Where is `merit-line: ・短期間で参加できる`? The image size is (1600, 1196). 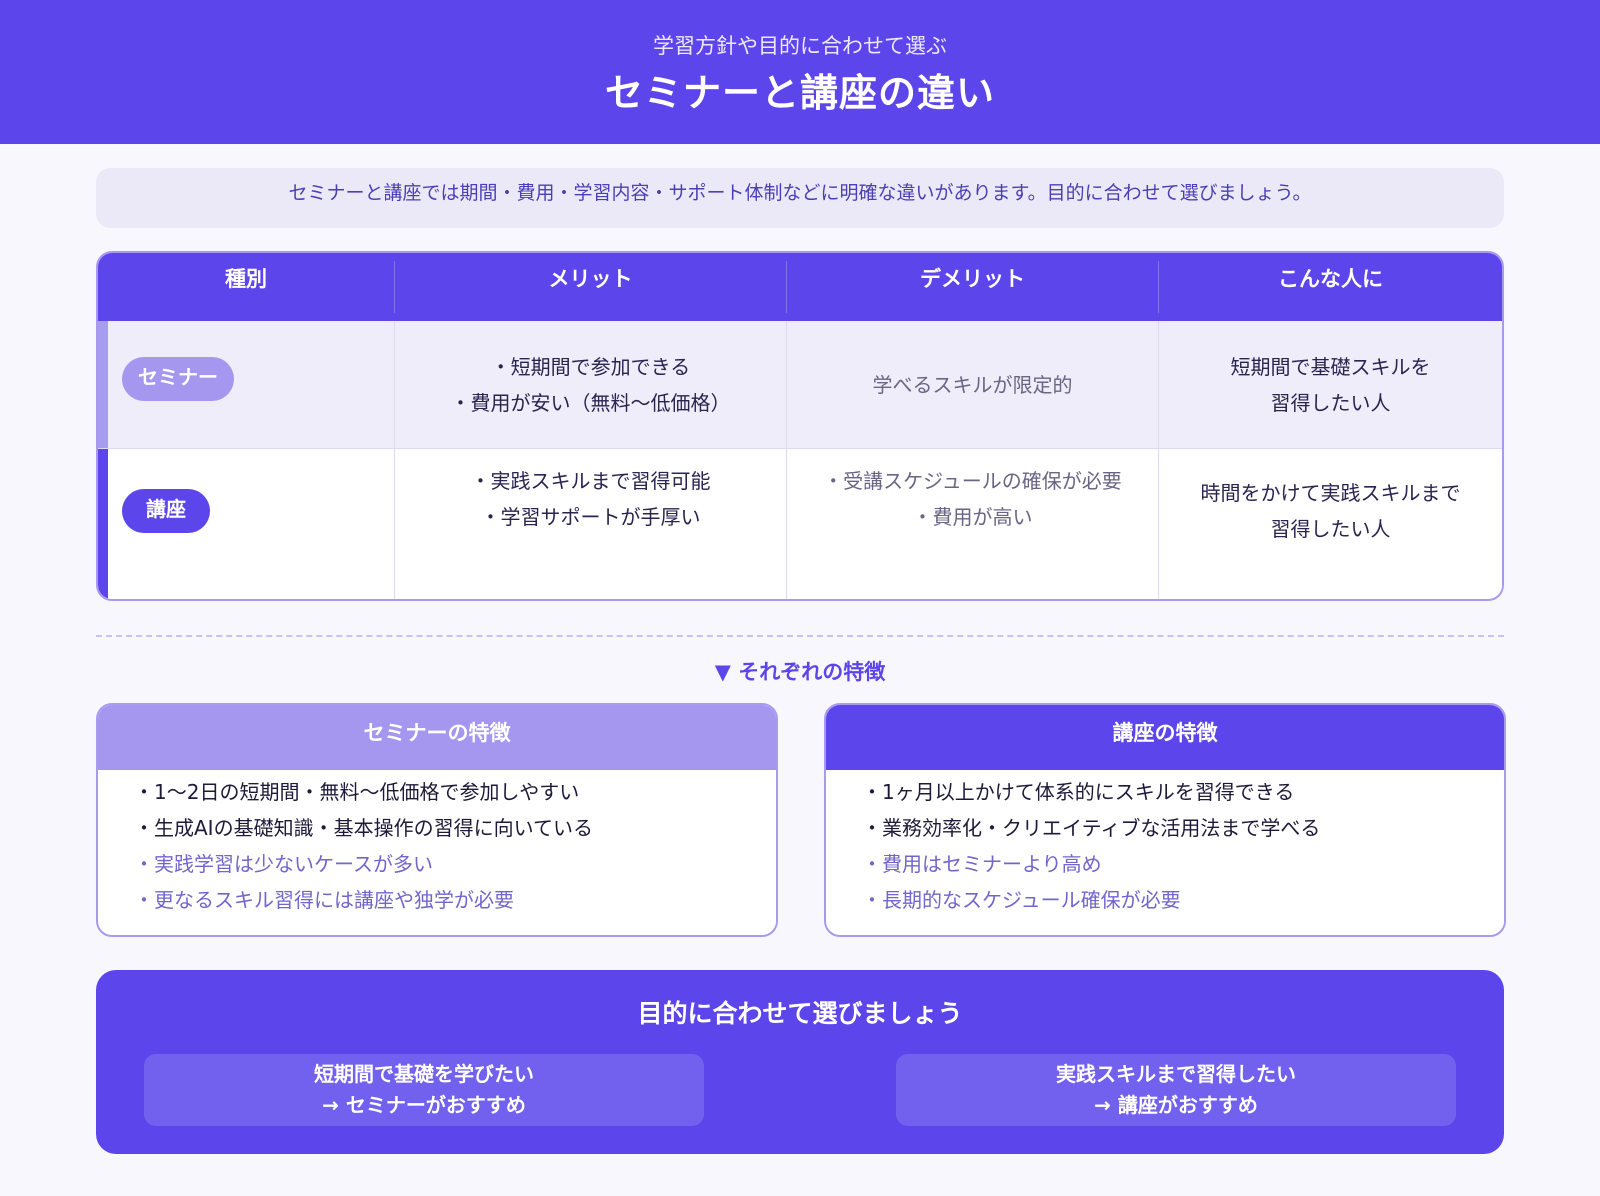
merit-line: ・短期間で参加できる is located at coordinates (590, 366).